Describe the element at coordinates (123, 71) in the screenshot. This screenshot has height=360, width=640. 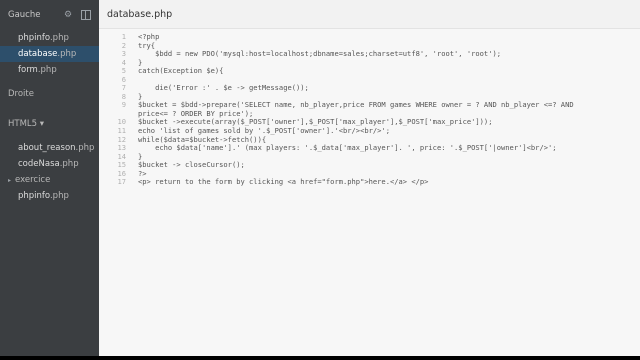
I see `line-number: 5` at that location.